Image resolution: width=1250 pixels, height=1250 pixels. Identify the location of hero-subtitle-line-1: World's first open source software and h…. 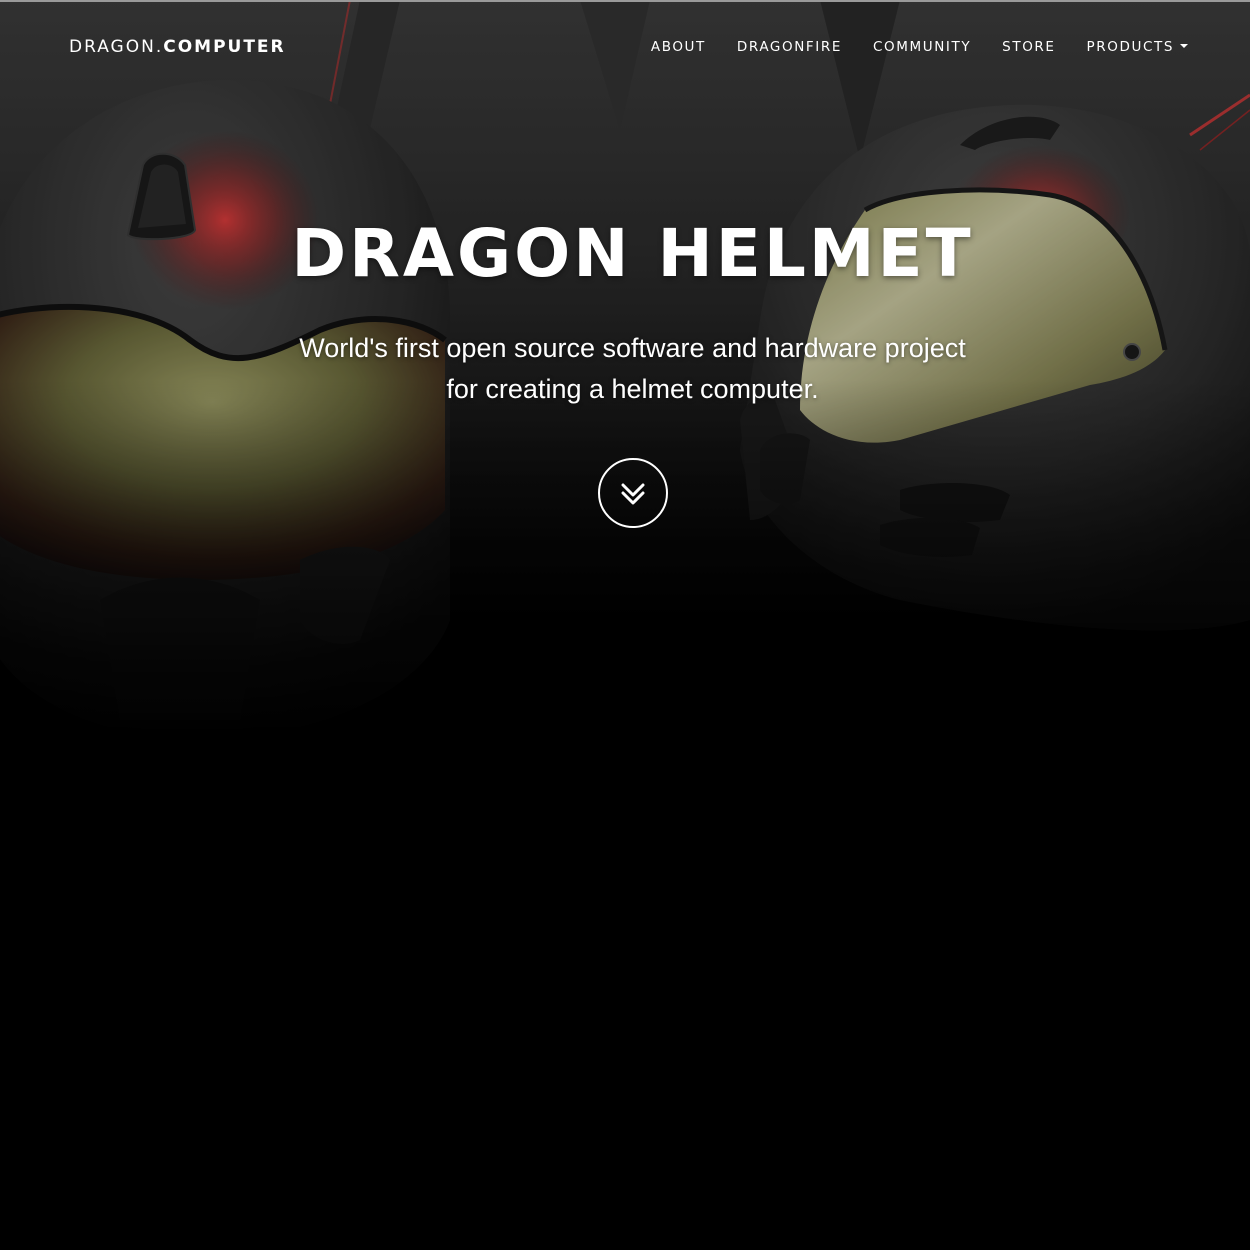
(632, 348).